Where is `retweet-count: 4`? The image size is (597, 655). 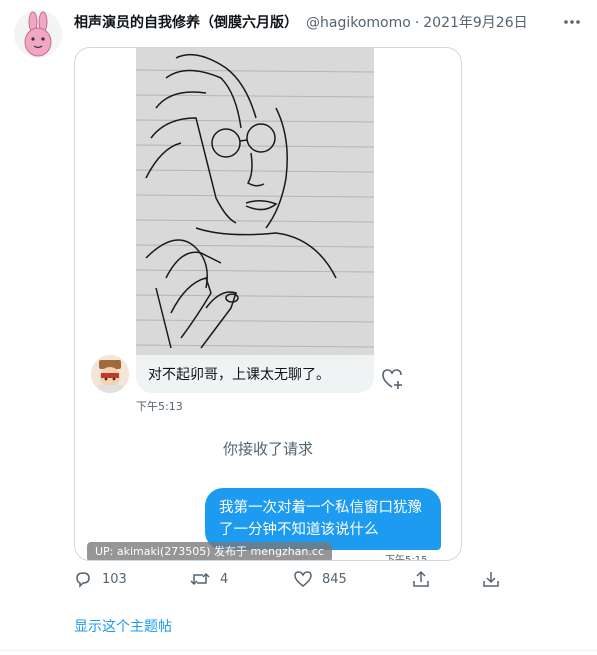 retweet-count: 4 is located at coordinates (224, 579).